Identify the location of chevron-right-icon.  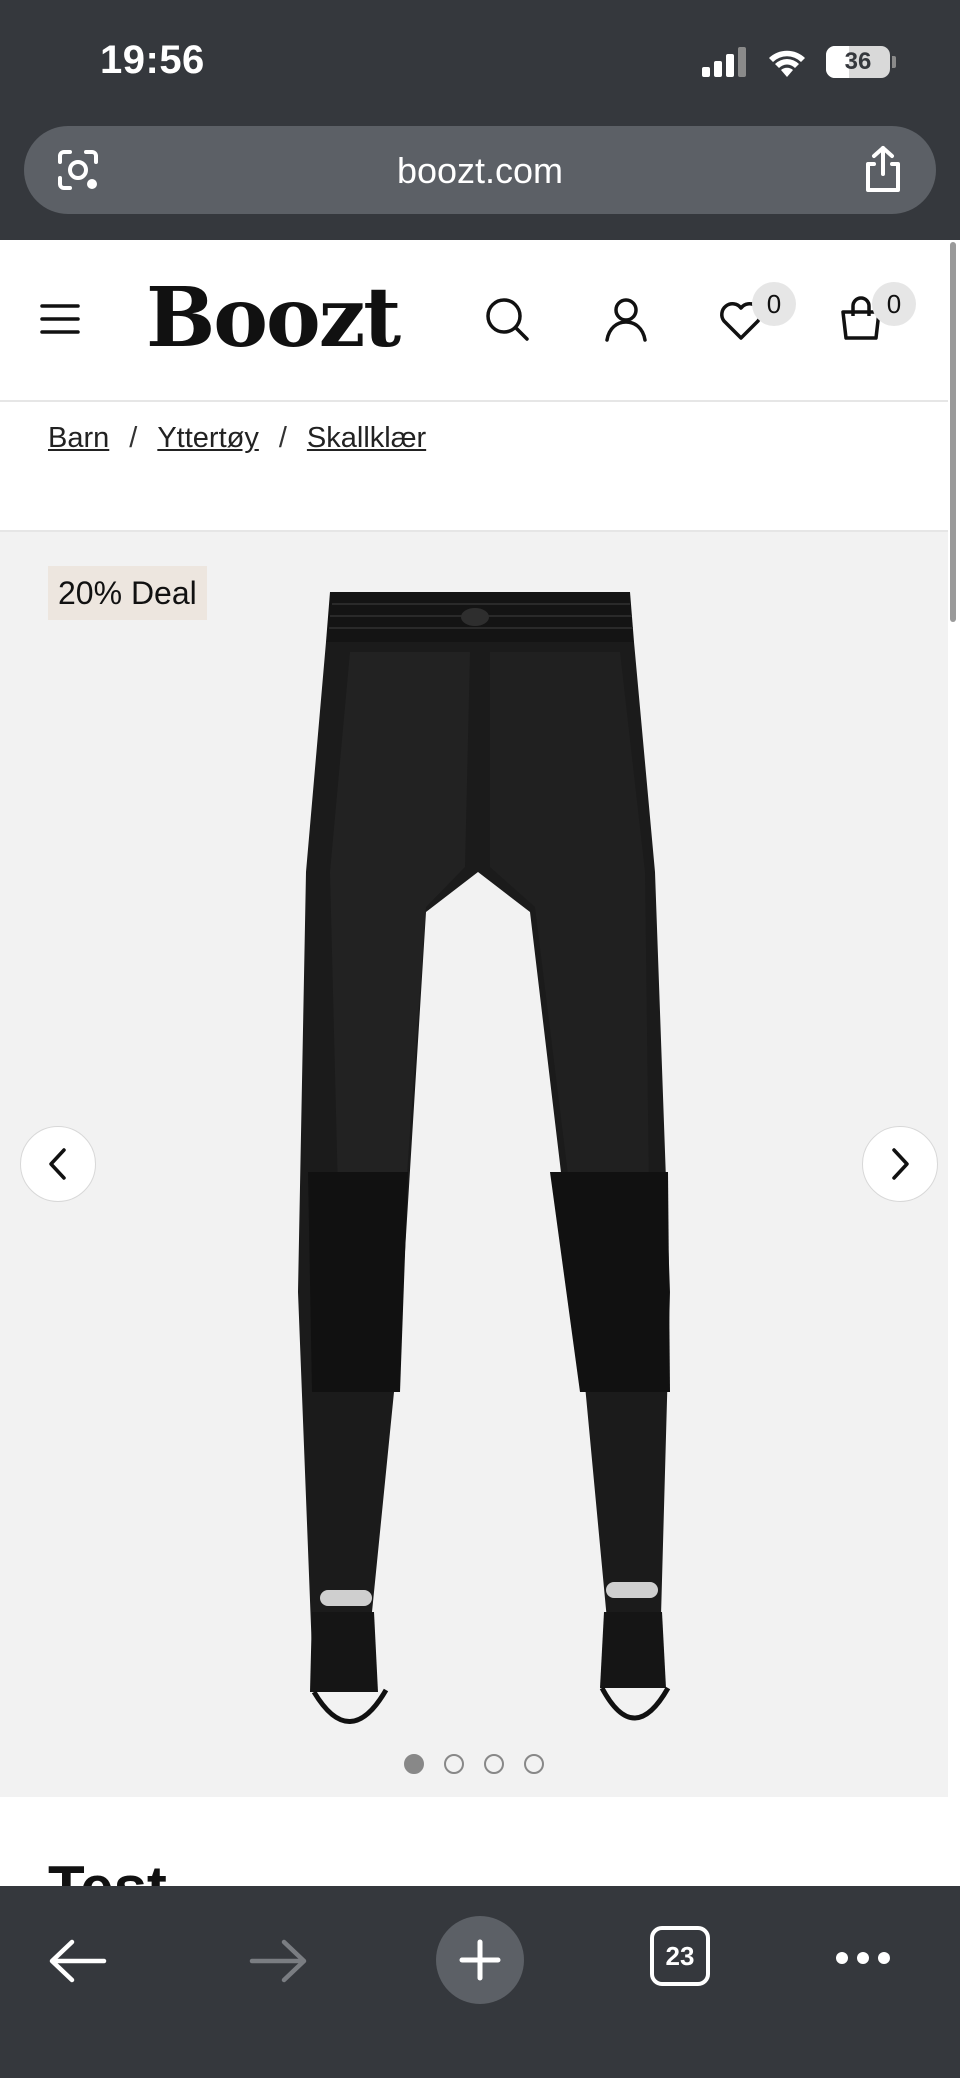
(900, 1164).